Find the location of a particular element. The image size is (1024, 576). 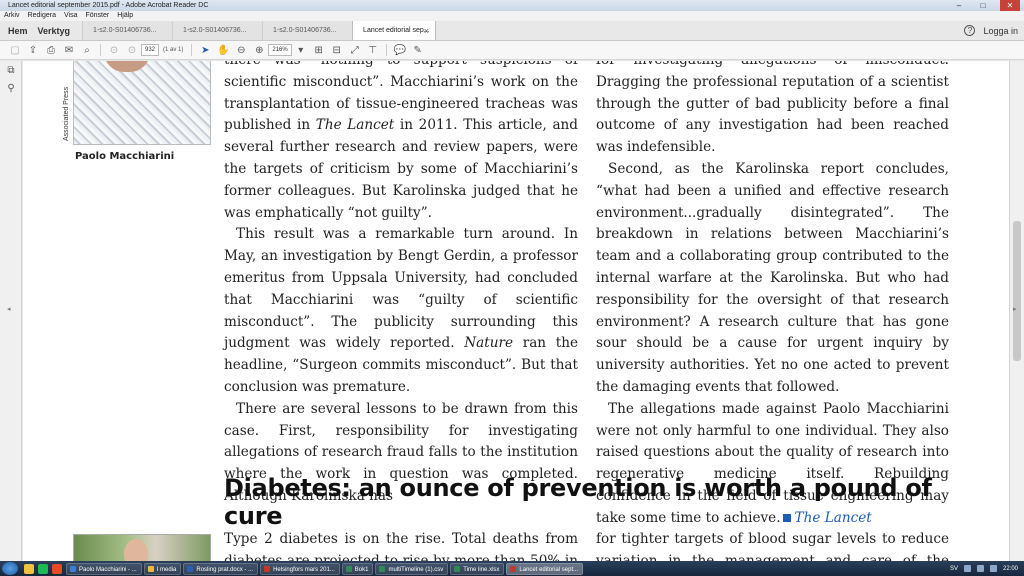

fullscreen-icon: ⤢ is located at coordinates (355, 50).